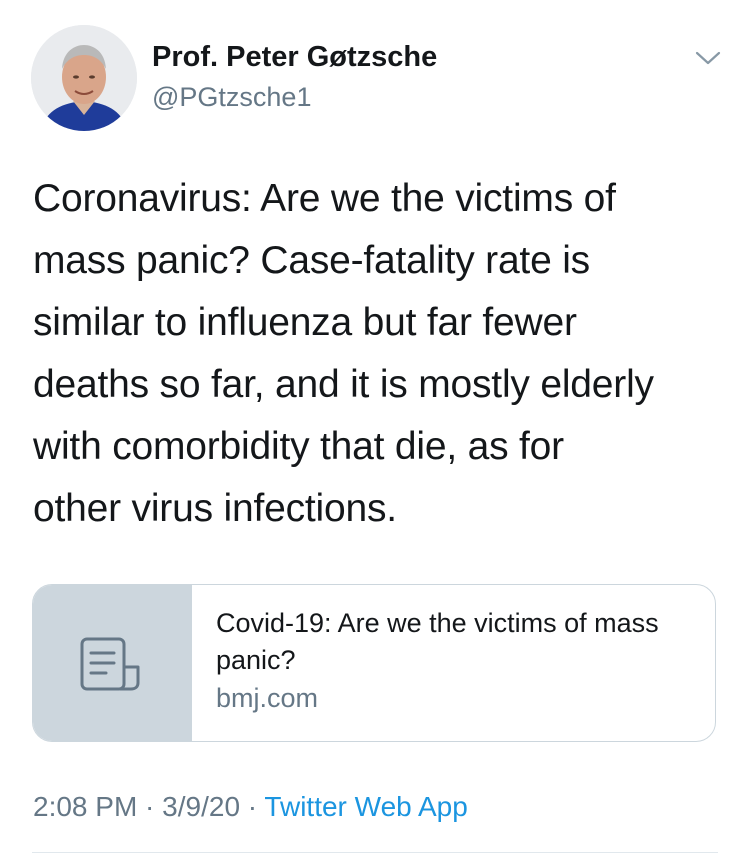  I want to click on document-icon, so click(110, 664).